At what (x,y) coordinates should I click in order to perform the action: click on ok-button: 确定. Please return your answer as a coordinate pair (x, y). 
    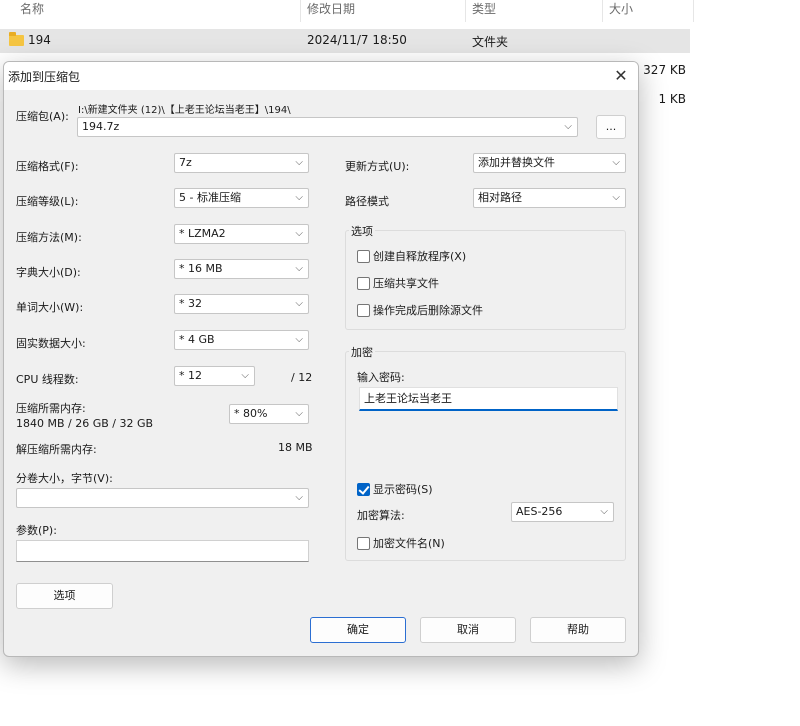
    Looking at the image, I should click on (358, 630).